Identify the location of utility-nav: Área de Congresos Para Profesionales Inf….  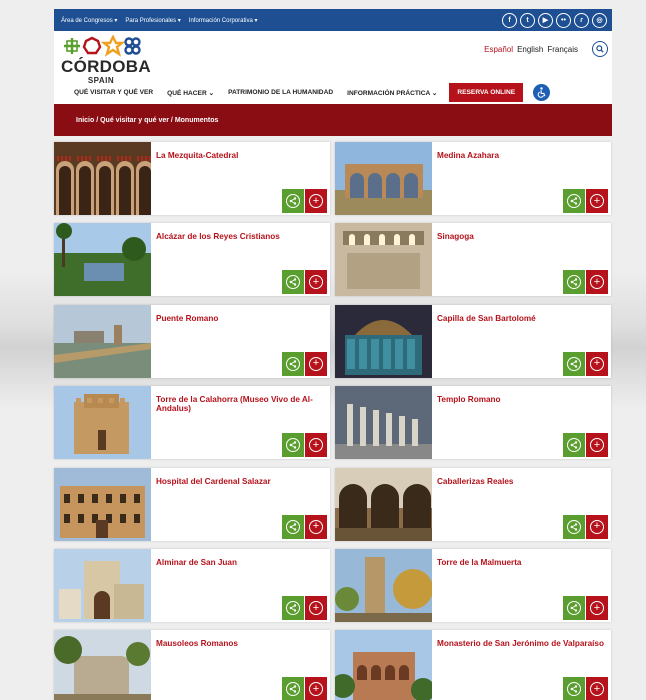
(159, 20).